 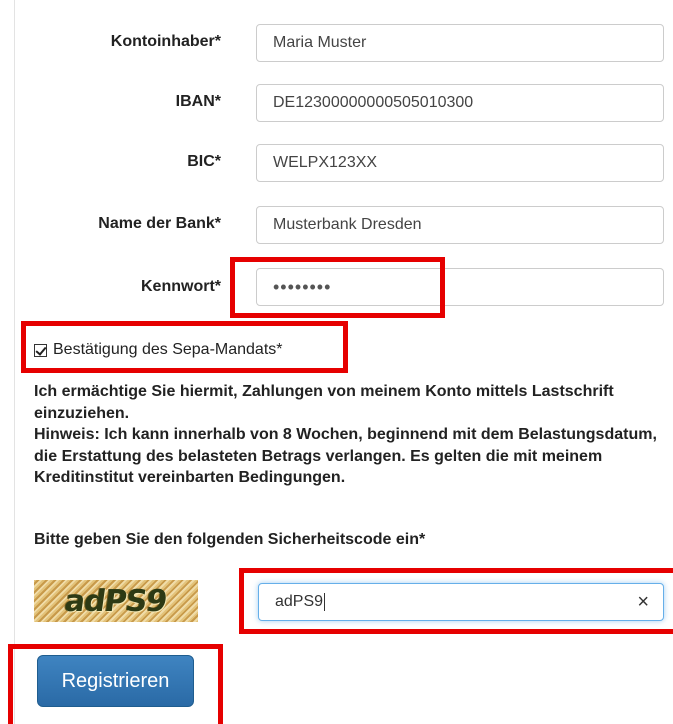 What do you see at coordinates (347, 224) in the screenshot?
I see `bank-name-value: Musterbank Dresden` at bounding box center [347, 224].